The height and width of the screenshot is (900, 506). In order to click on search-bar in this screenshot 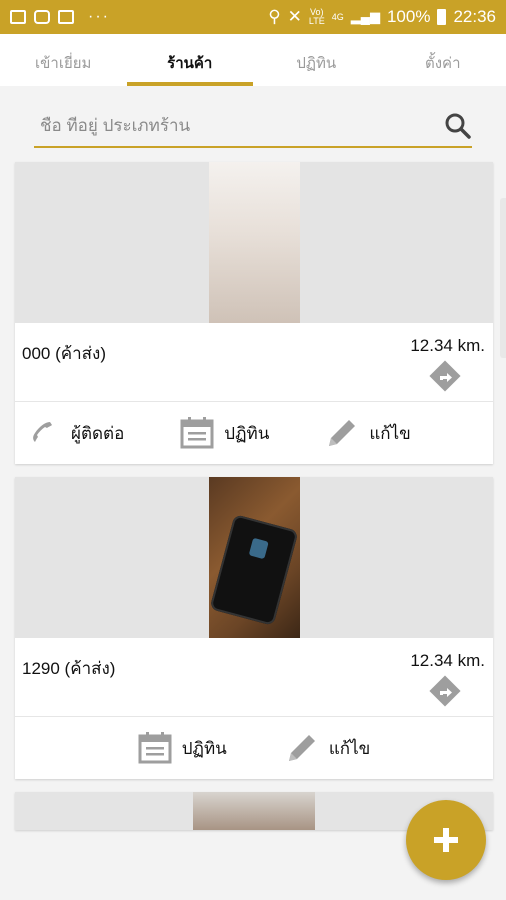, I will do `click(253, 127)`.